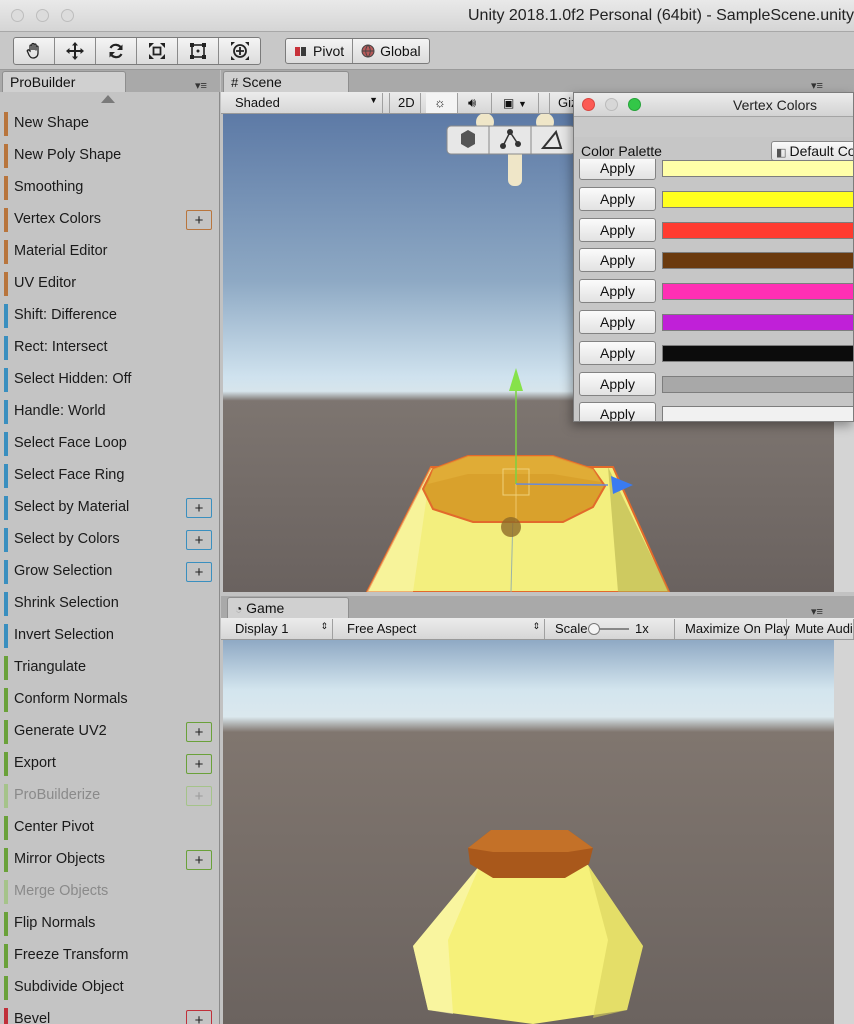 This screenshot has width=854, height=1024. Describe the element at coordinates (594, 629) in the screenshot. I see `scale-slider-thumb` at that location.